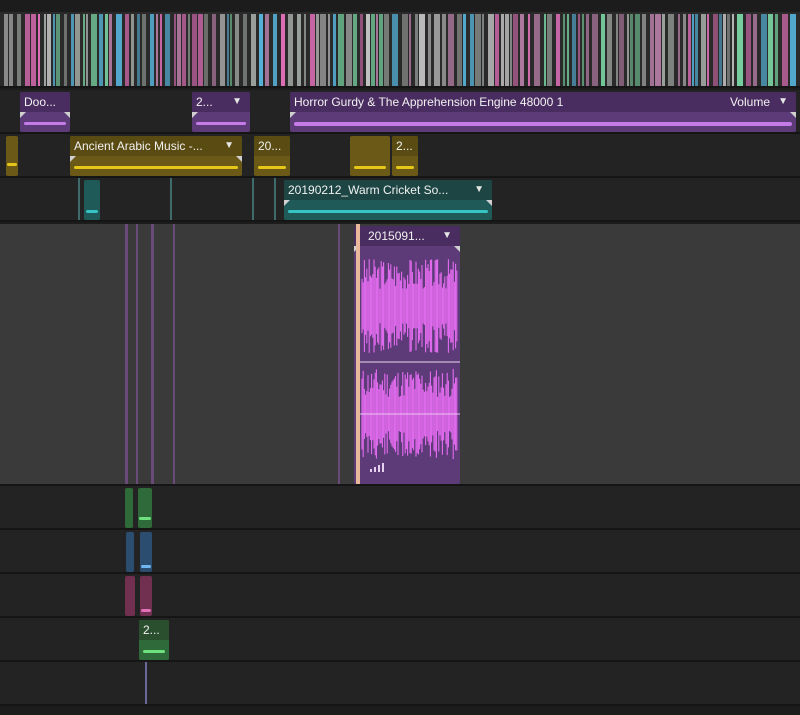 The width and height of the screenshot is (800, 715). Describe the element at coordinates (221, 112) in the screenshot. I see `clip-2: 2... ▼` at that location.